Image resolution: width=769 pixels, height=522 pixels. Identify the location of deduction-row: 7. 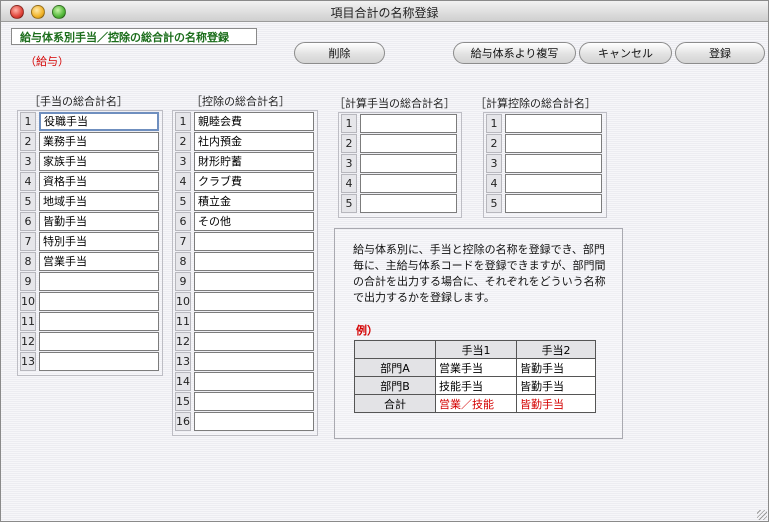
(244, 241).